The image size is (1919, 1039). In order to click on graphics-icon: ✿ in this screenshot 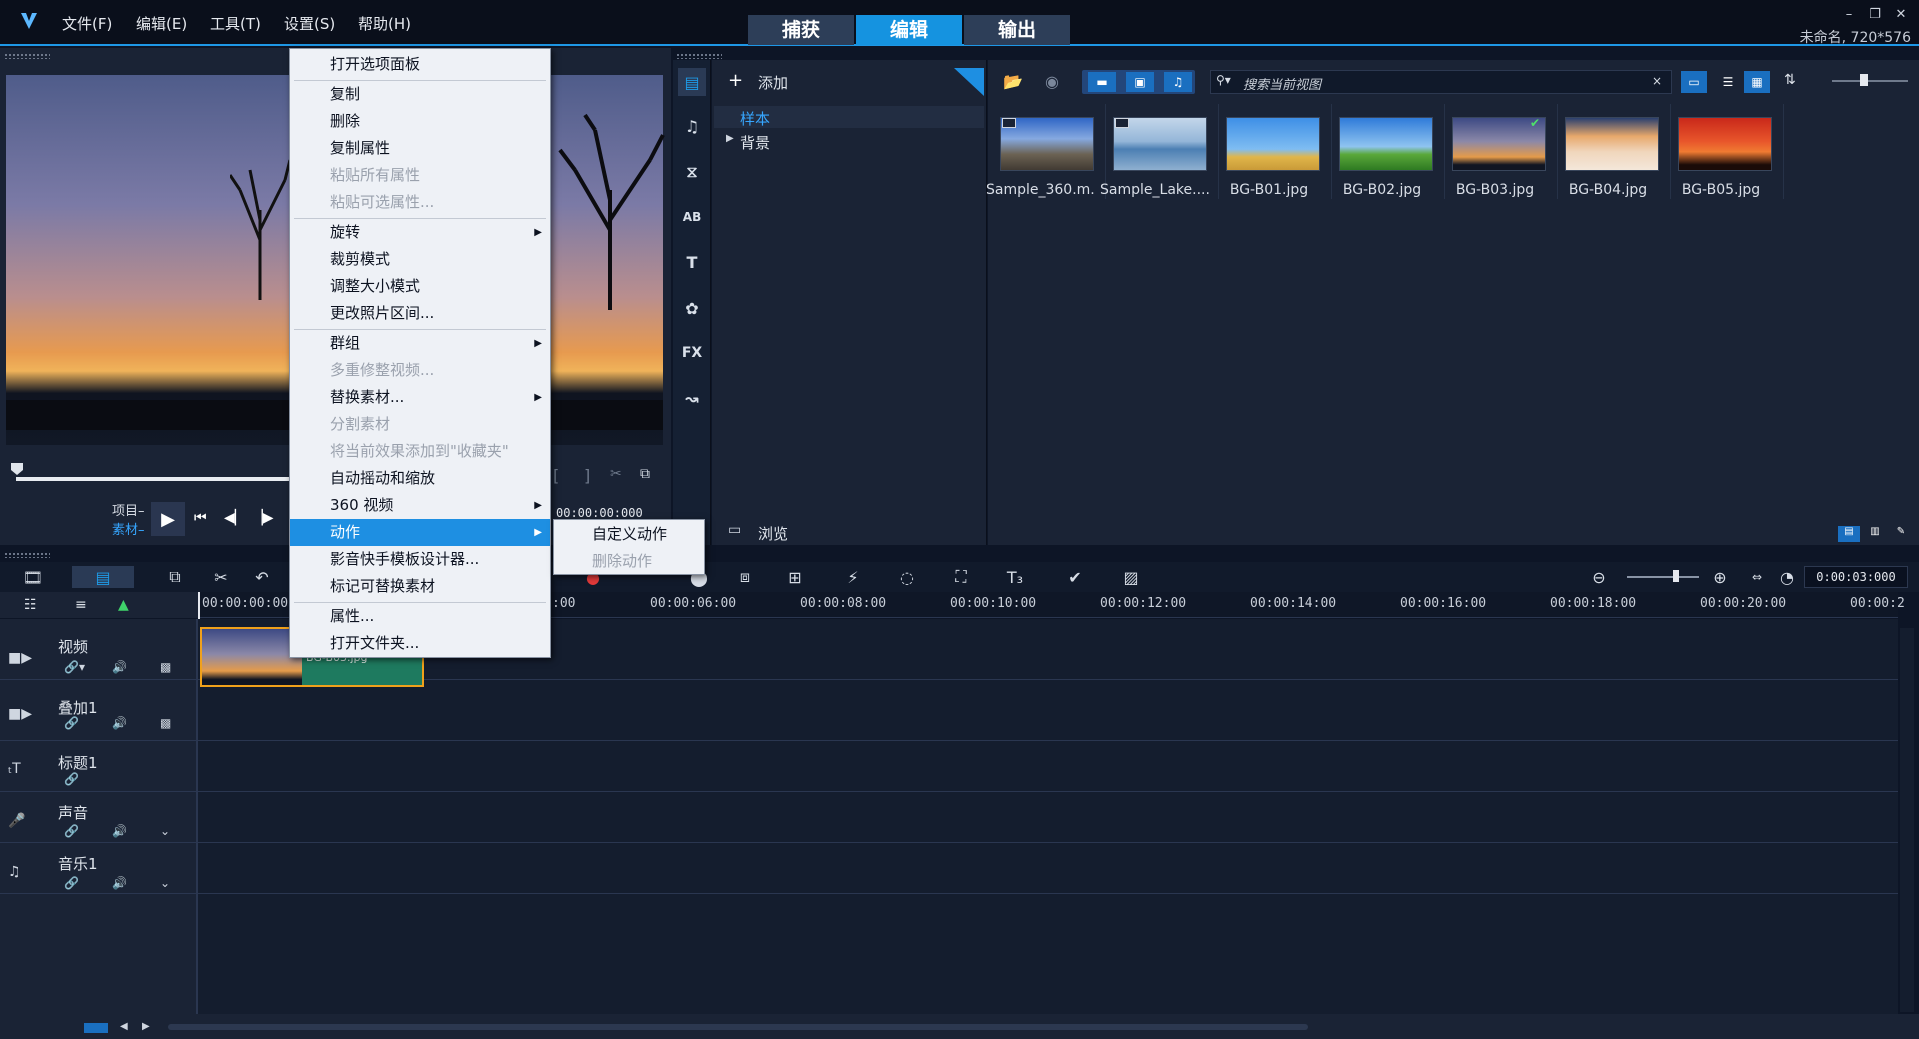, I will do `click(692, 308)`.